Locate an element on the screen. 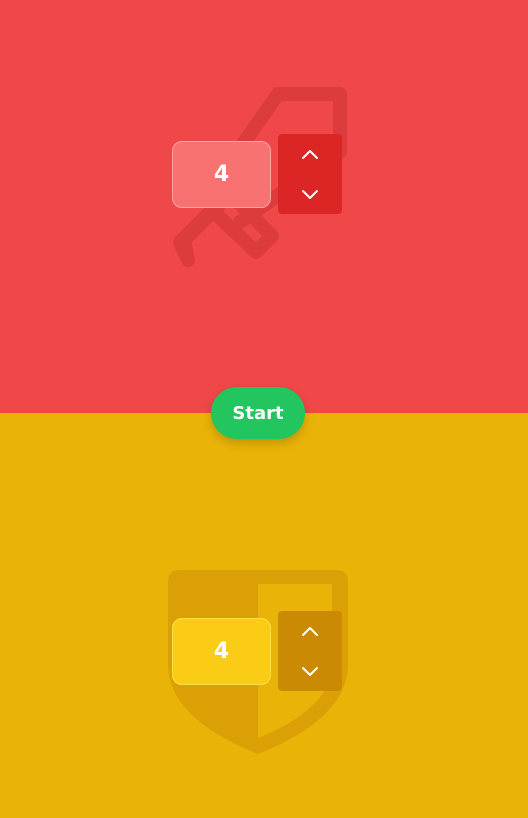 Image resolution: width=528 pixels, height=818 pixels. red-decrement-button is located at coordinates (310, 194).